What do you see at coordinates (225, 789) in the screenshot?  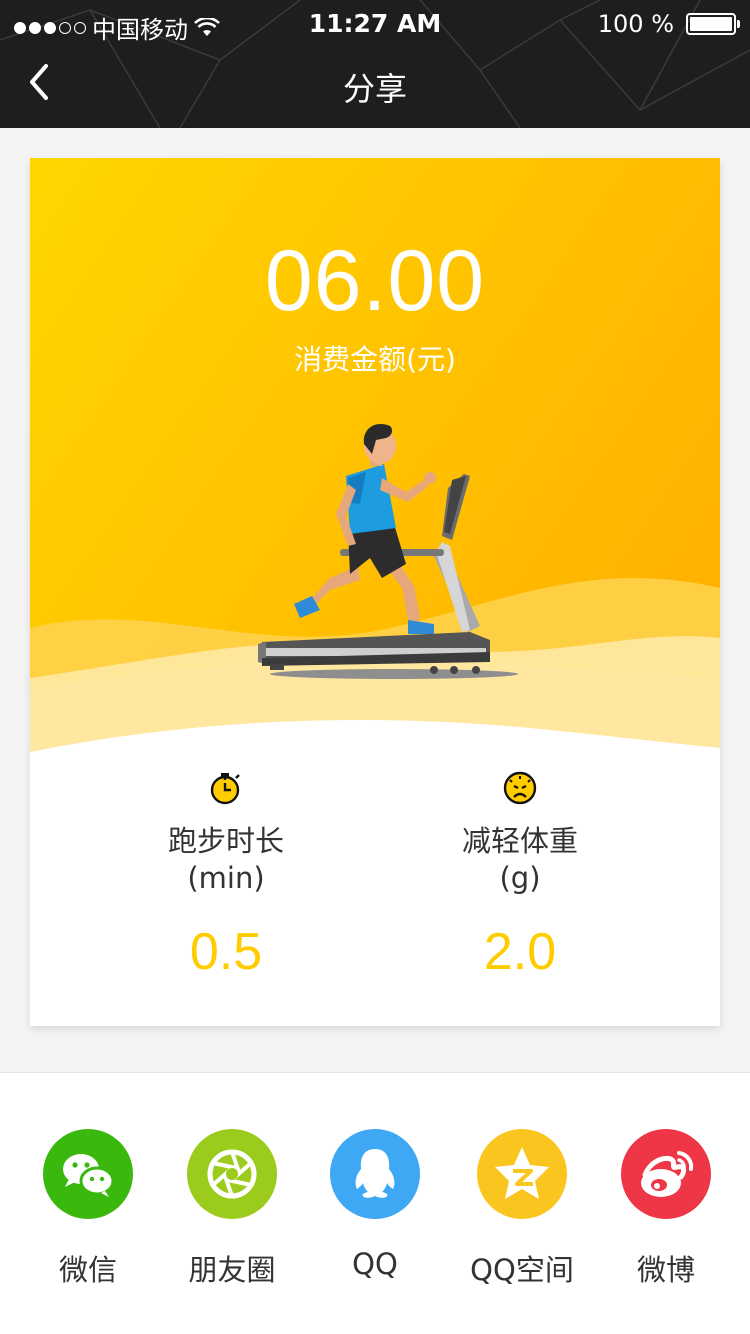 I see `stopwatch-icon` at bounding box center [225, 789].